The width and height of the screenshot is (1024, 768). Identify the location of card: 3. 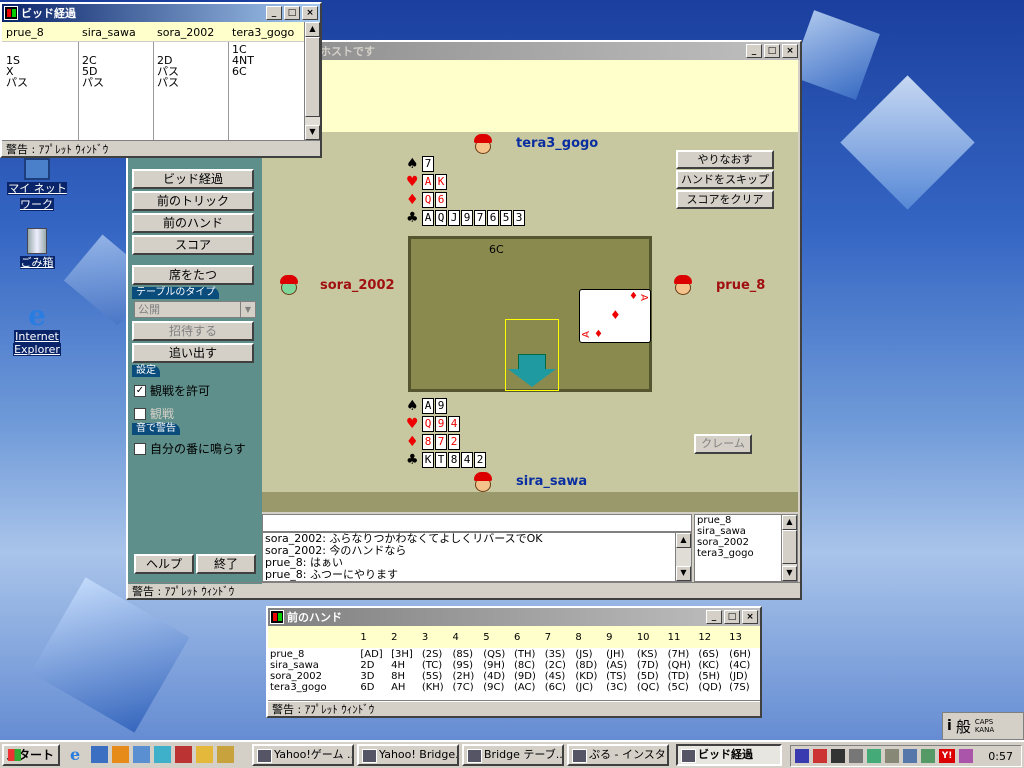
(519, 218).